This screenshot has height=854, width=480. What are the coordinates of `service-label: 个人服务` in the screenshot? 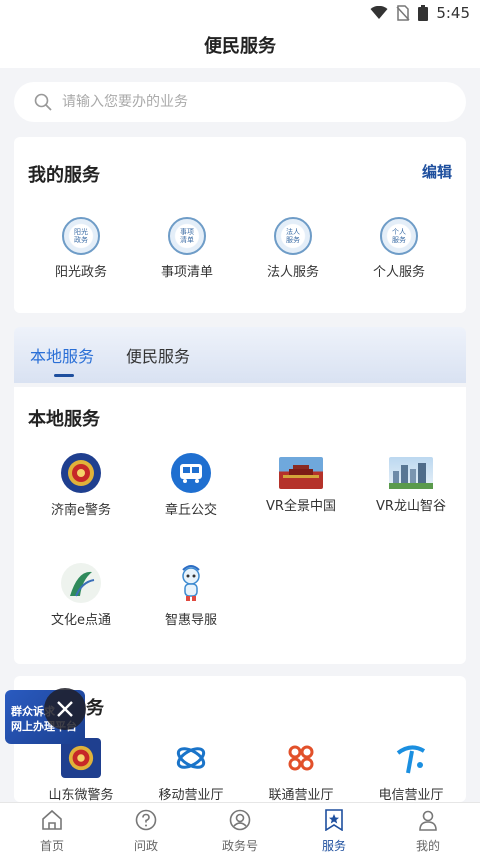 It's located at (398, 272).